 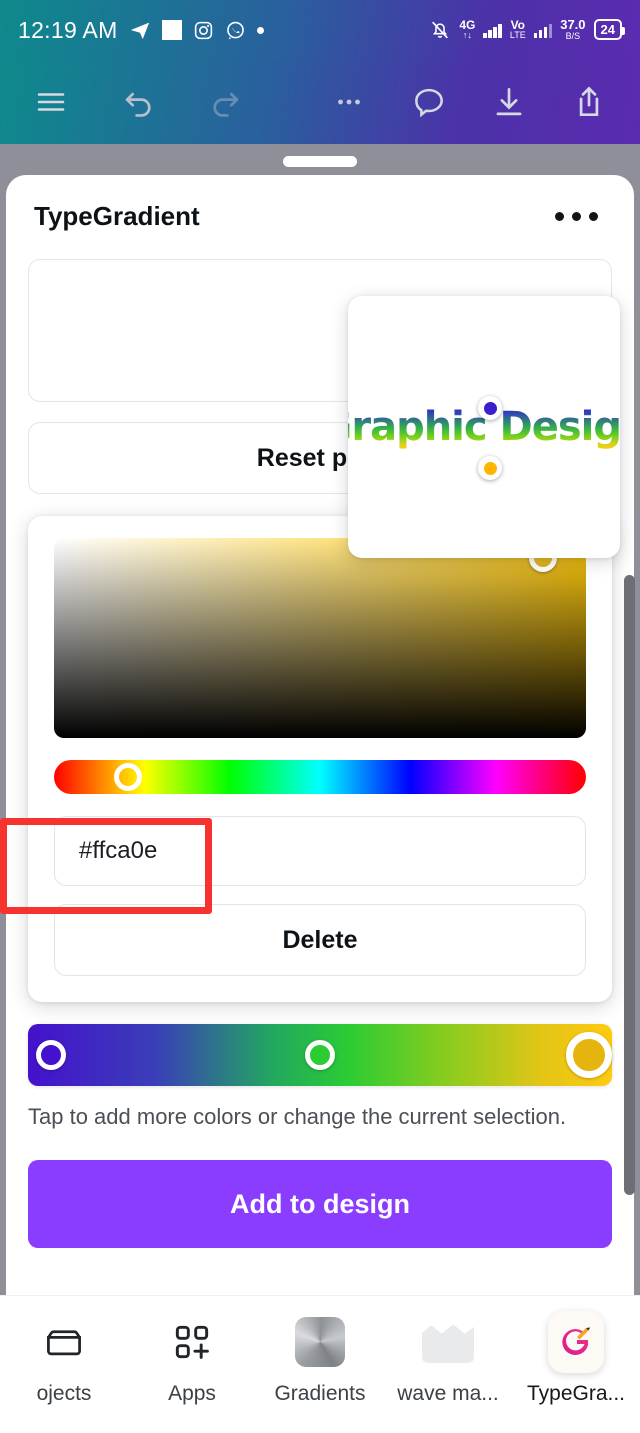 I want to click on more-horizontal-icon, so click(x=349, y=102).